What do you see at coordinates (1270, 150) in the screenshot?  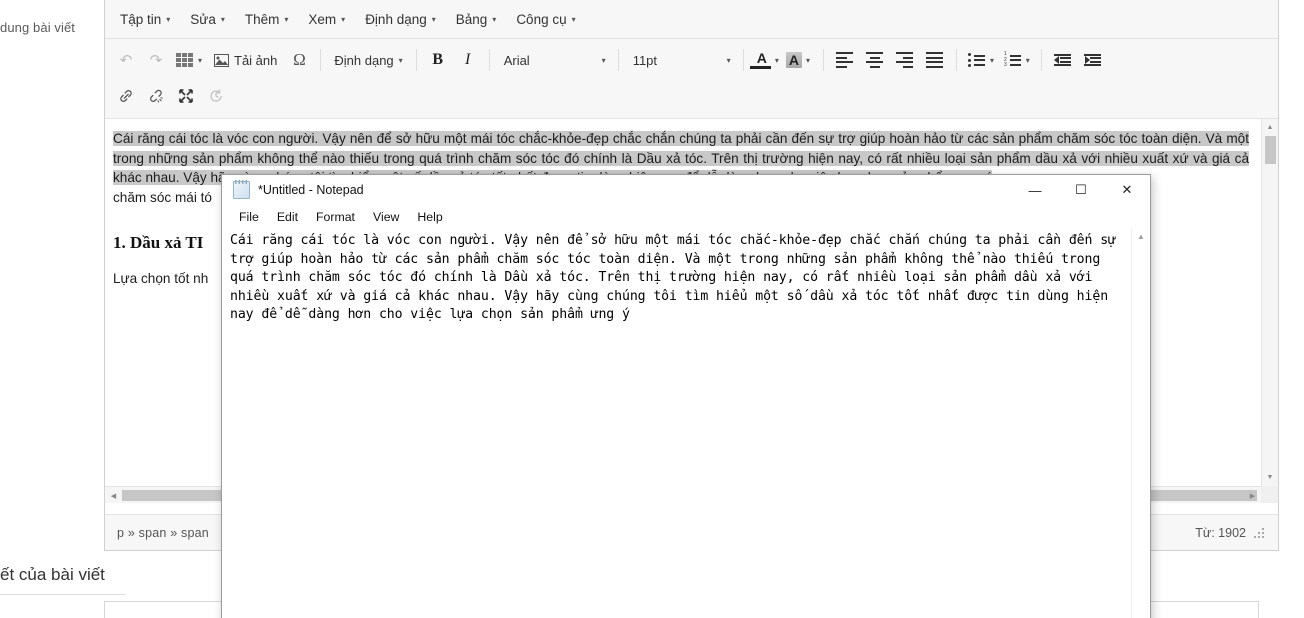 I see `scroll-thumb-vertical` at bounding box center [1270, 150].